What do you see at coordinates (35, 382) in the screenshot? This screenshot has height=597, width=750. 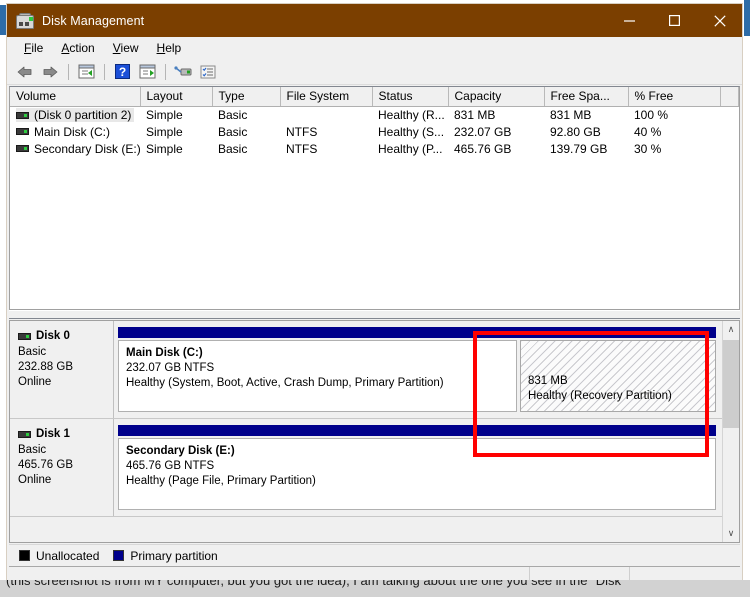 I see `disk-0-status: Online` at bounding box center [35, 382].